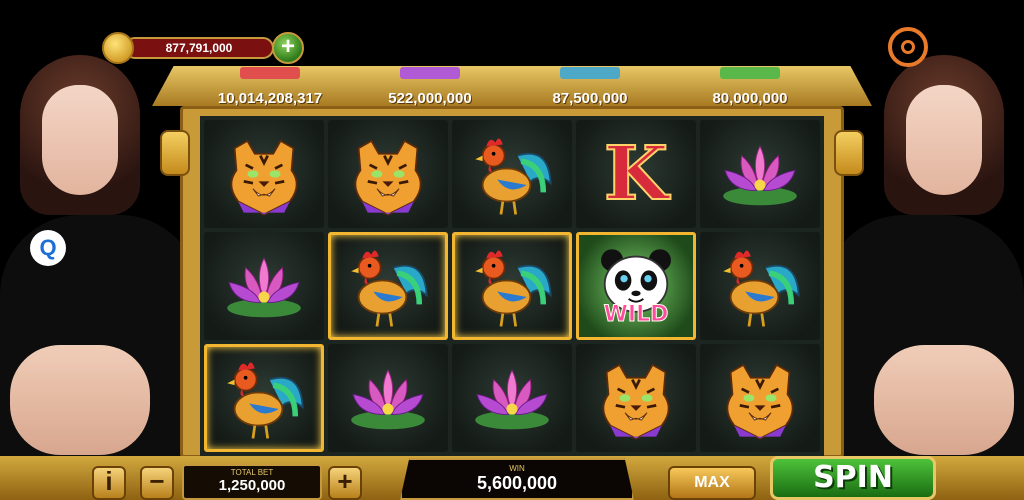  What do you see at coordinates (252, 472) in the screenshot?
I see `total-bet-label: TOTAL BET` at bounding box center [252, 472].